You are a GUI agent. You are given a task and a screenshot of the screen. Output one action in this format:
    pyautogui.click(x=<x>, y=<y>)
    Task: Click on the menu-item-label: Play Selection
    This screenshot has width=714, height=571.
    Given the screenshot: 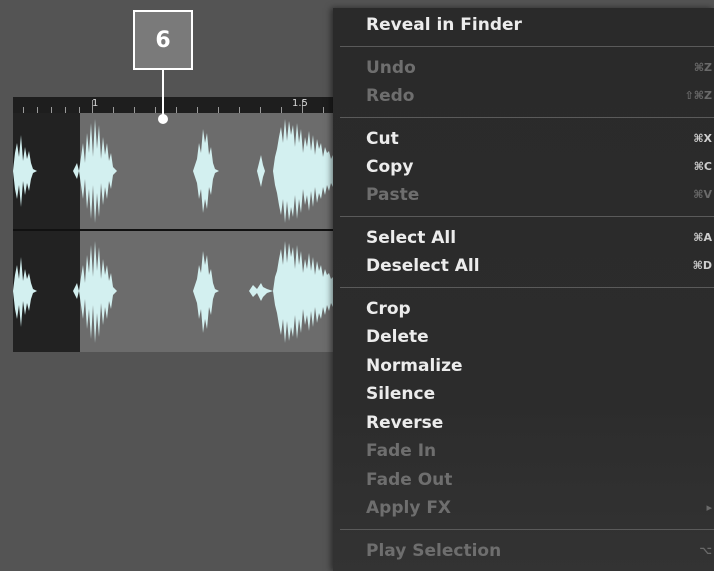 What is the action you would take?
    pyautogui.click(x=434, y=551)
    